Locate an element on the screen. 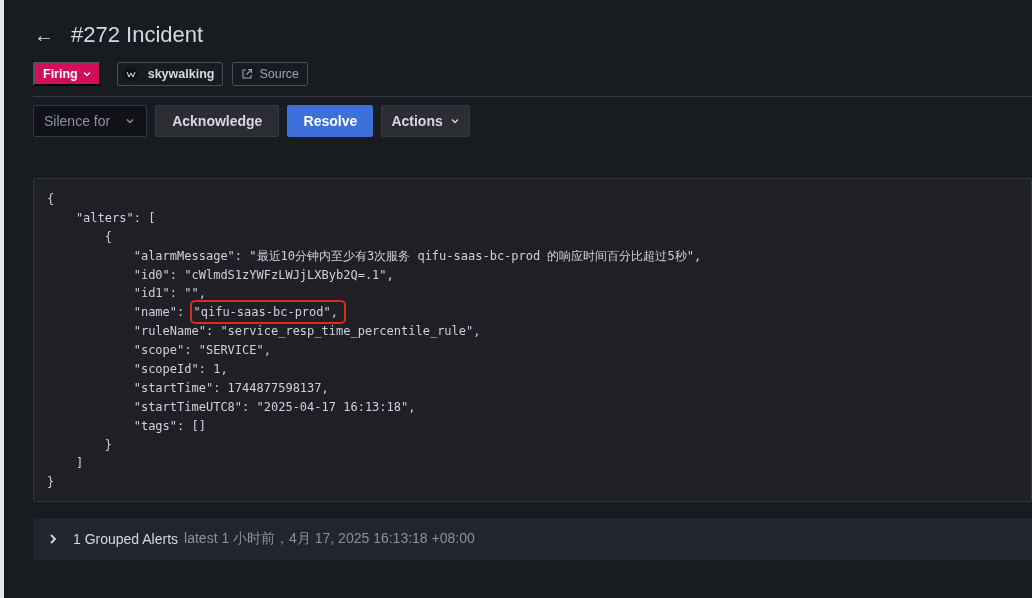  acknowledge-button: Acknowledge is located at coordinates (217, 121).